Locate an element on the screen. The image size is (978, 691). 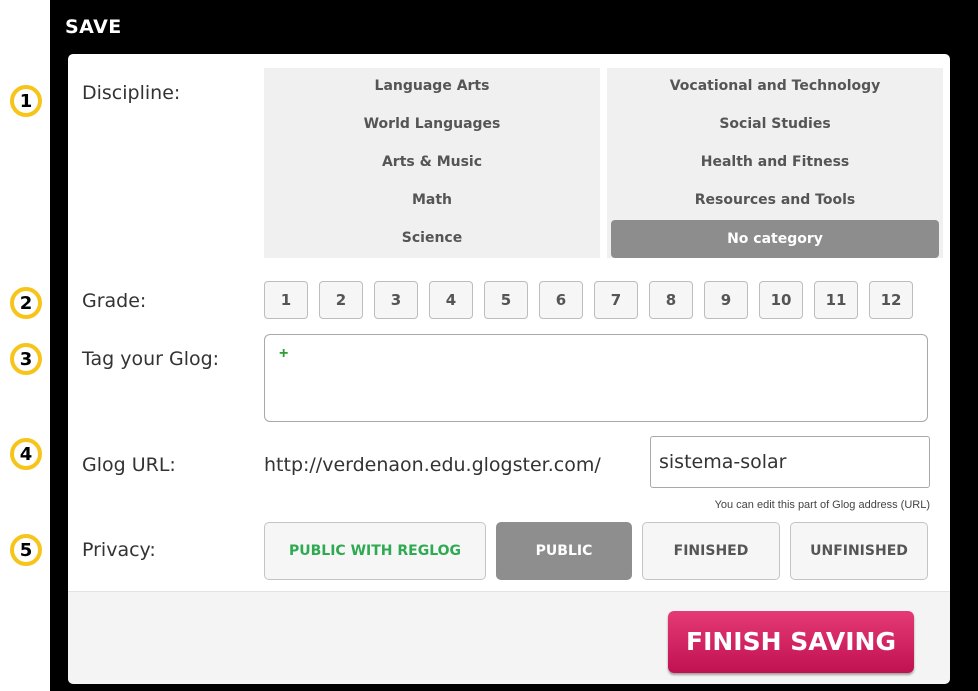
add-tag-plus-icon: + is located at coordinates (283, 354).